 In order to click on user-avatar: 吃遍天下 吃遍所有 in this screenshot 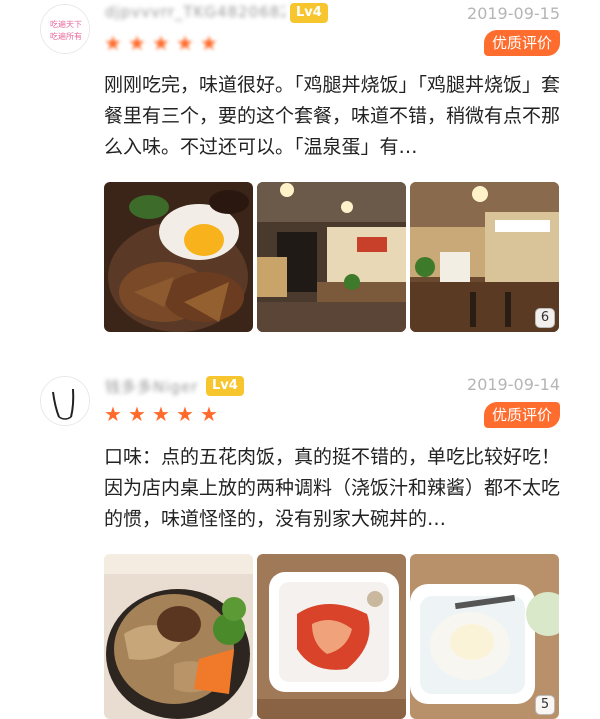, I will do `click(65, 29)`.